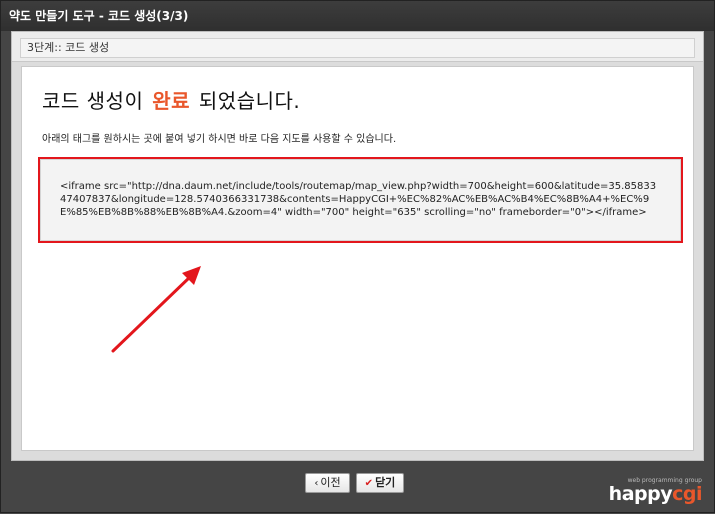  I want to click on prev-button-label: 이전, so click(330, 482).